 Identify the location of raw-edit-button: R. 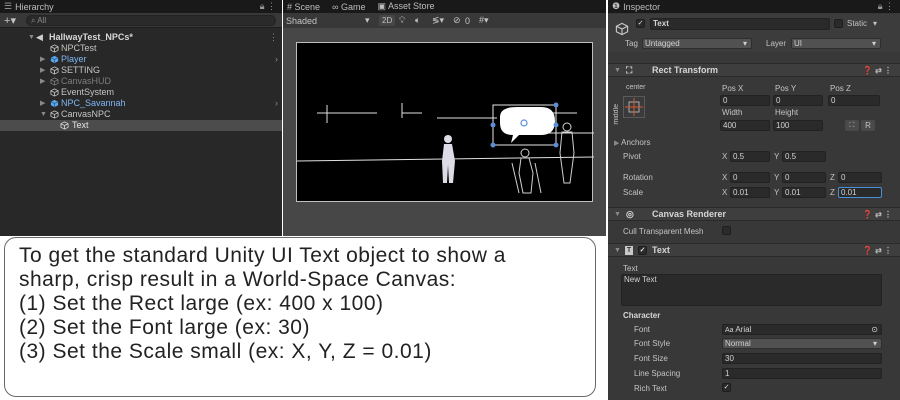
(868, 125).